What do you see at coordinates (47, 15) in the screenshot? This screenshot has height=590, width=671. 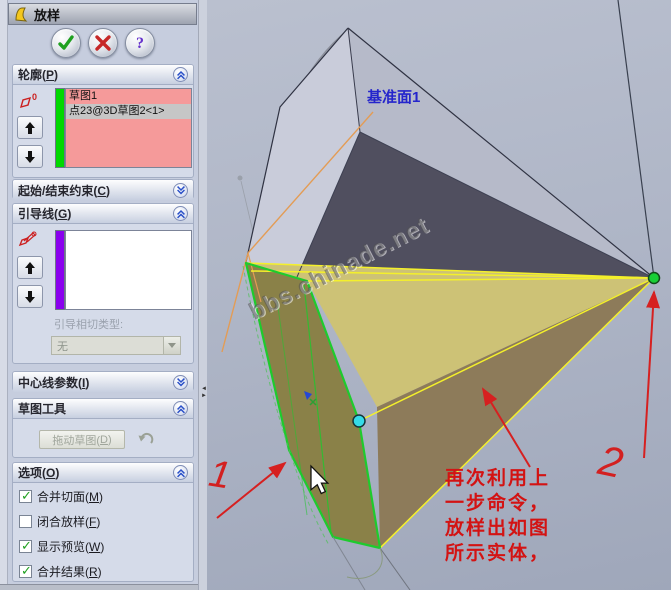 I see `panel-title: 放样` at bounding box center [47, 15].